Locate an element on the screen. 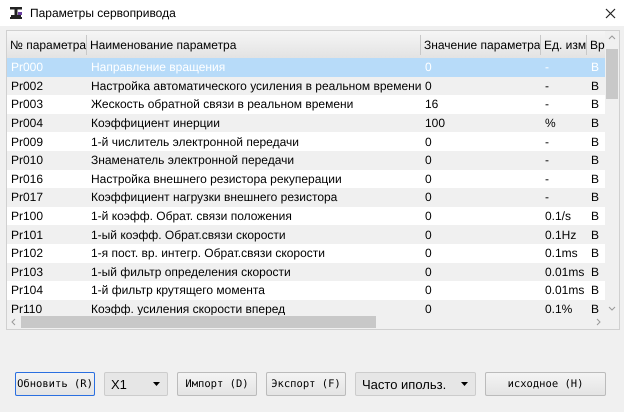  column-header: Ед. изм is located at coordinates (564, 44).